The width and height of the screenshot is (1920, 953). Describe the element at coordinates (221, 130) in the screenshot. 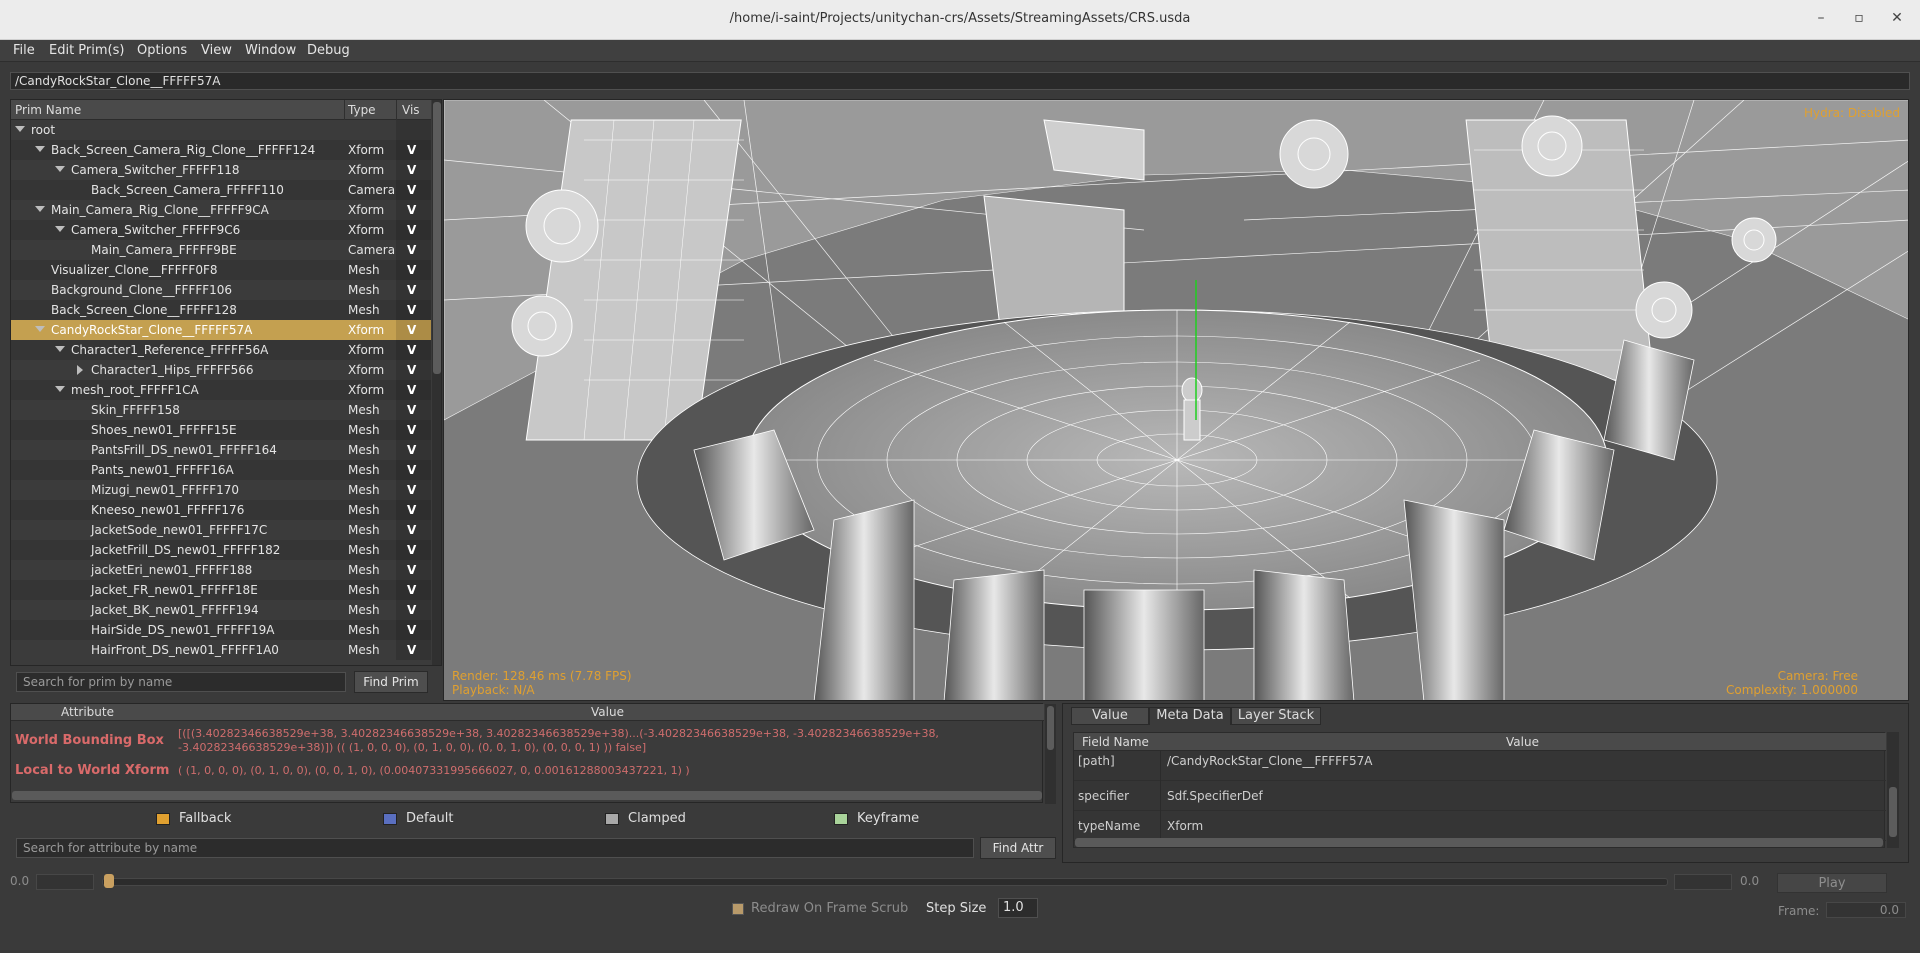

I see `prim-tree-row: root` at that location.